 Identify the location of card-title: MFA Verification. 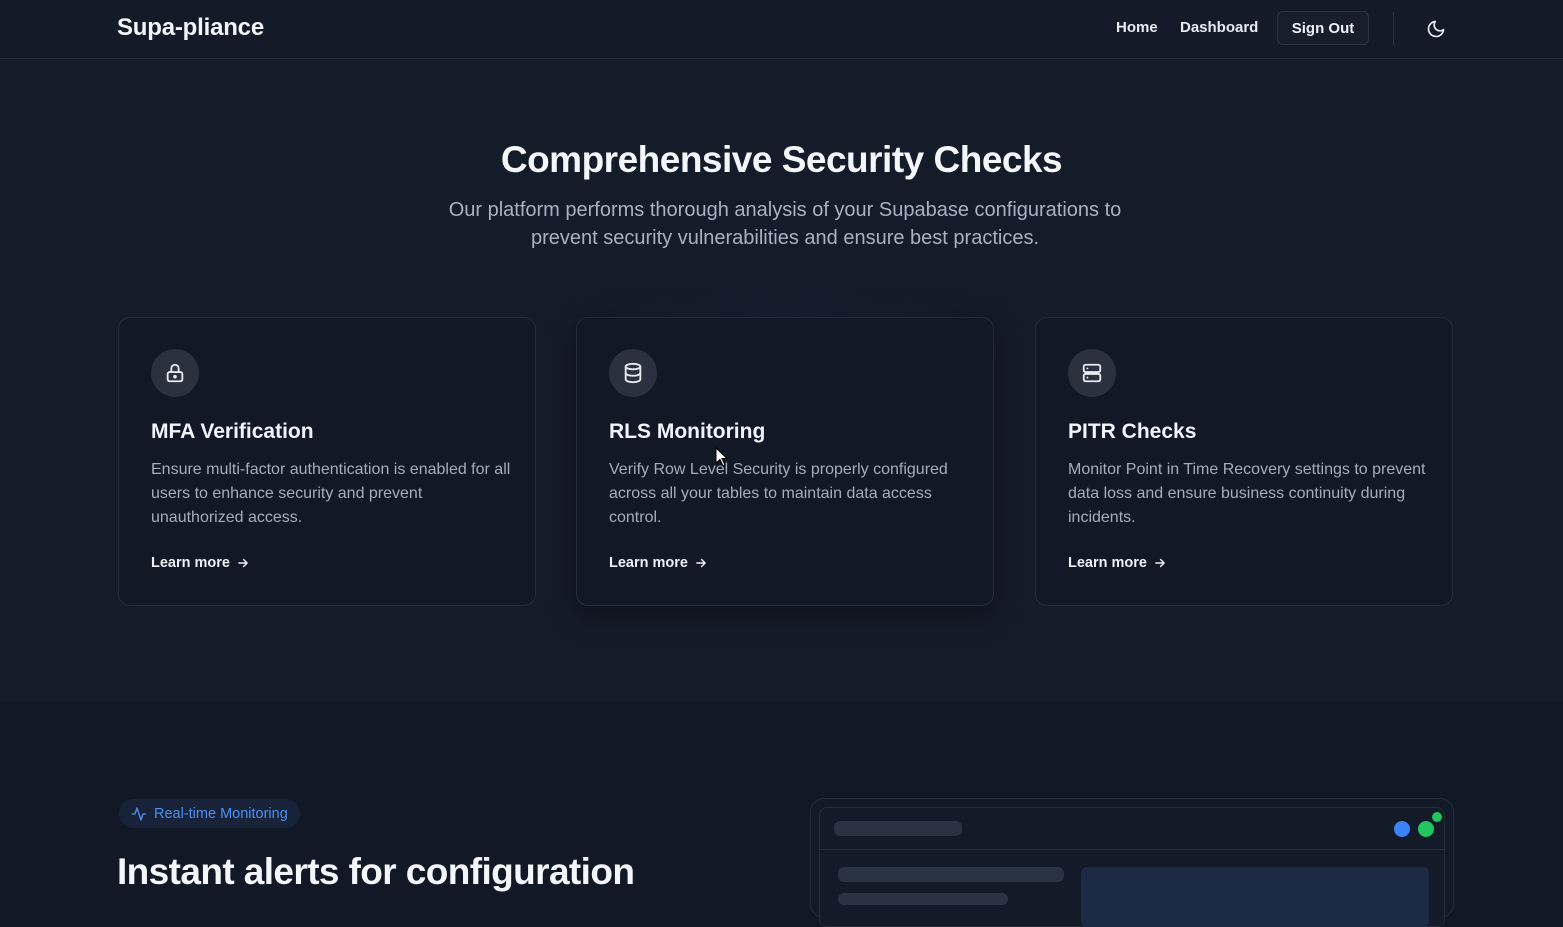
(232, 431).